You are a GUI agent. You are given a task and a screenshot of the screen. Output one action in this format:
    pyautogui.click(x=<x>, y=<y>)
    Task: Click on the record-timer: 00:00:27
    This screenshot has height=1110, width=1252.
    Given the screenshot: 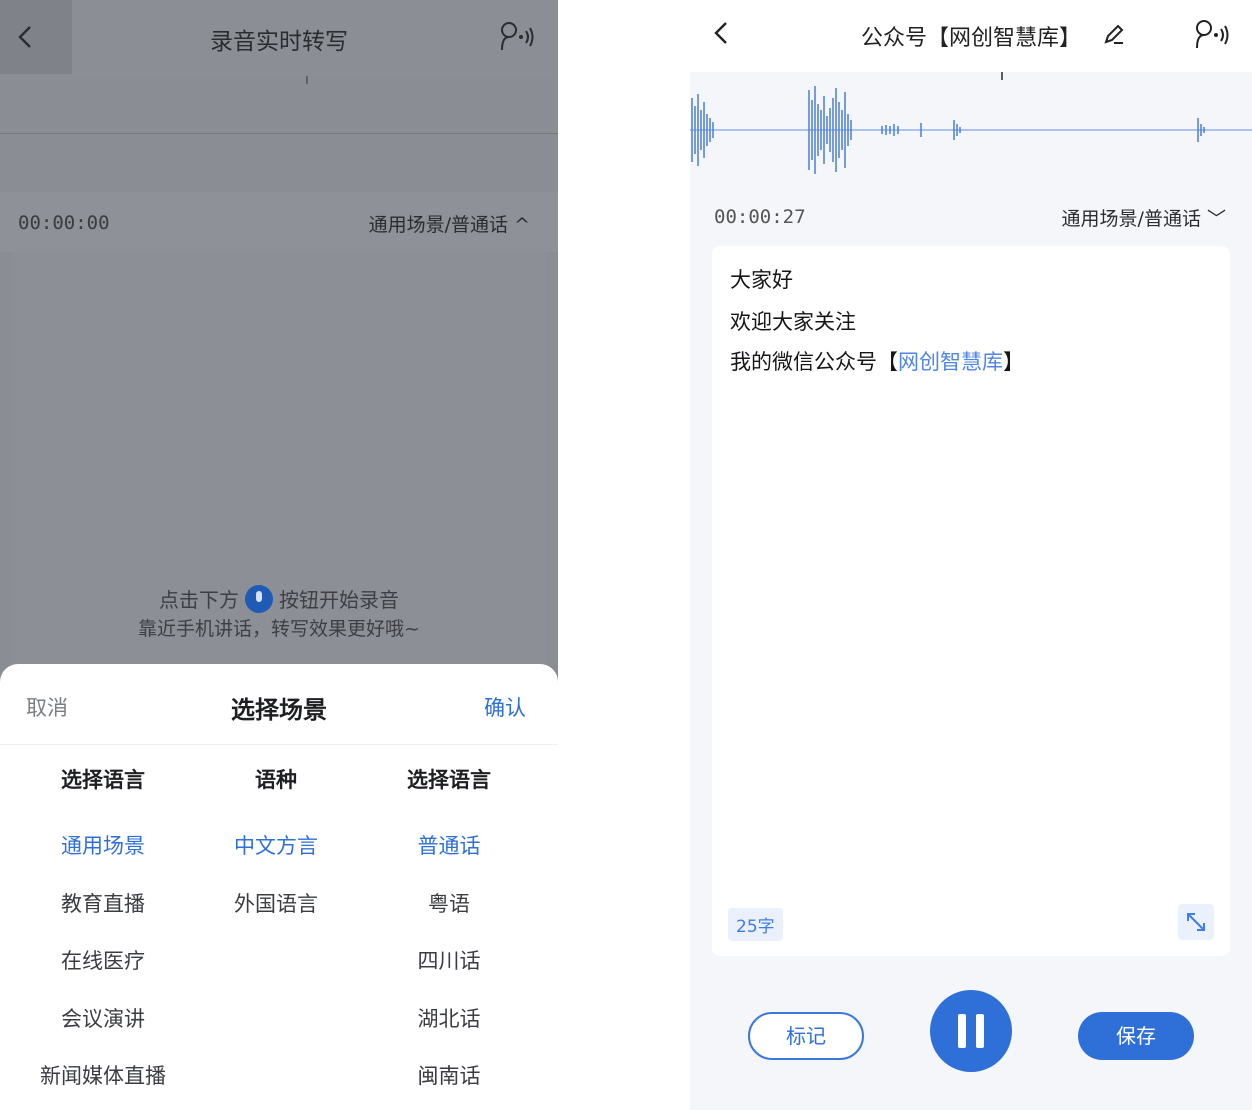 What is the action you would take?
    pyautogui.click(x=760, y=217)
    